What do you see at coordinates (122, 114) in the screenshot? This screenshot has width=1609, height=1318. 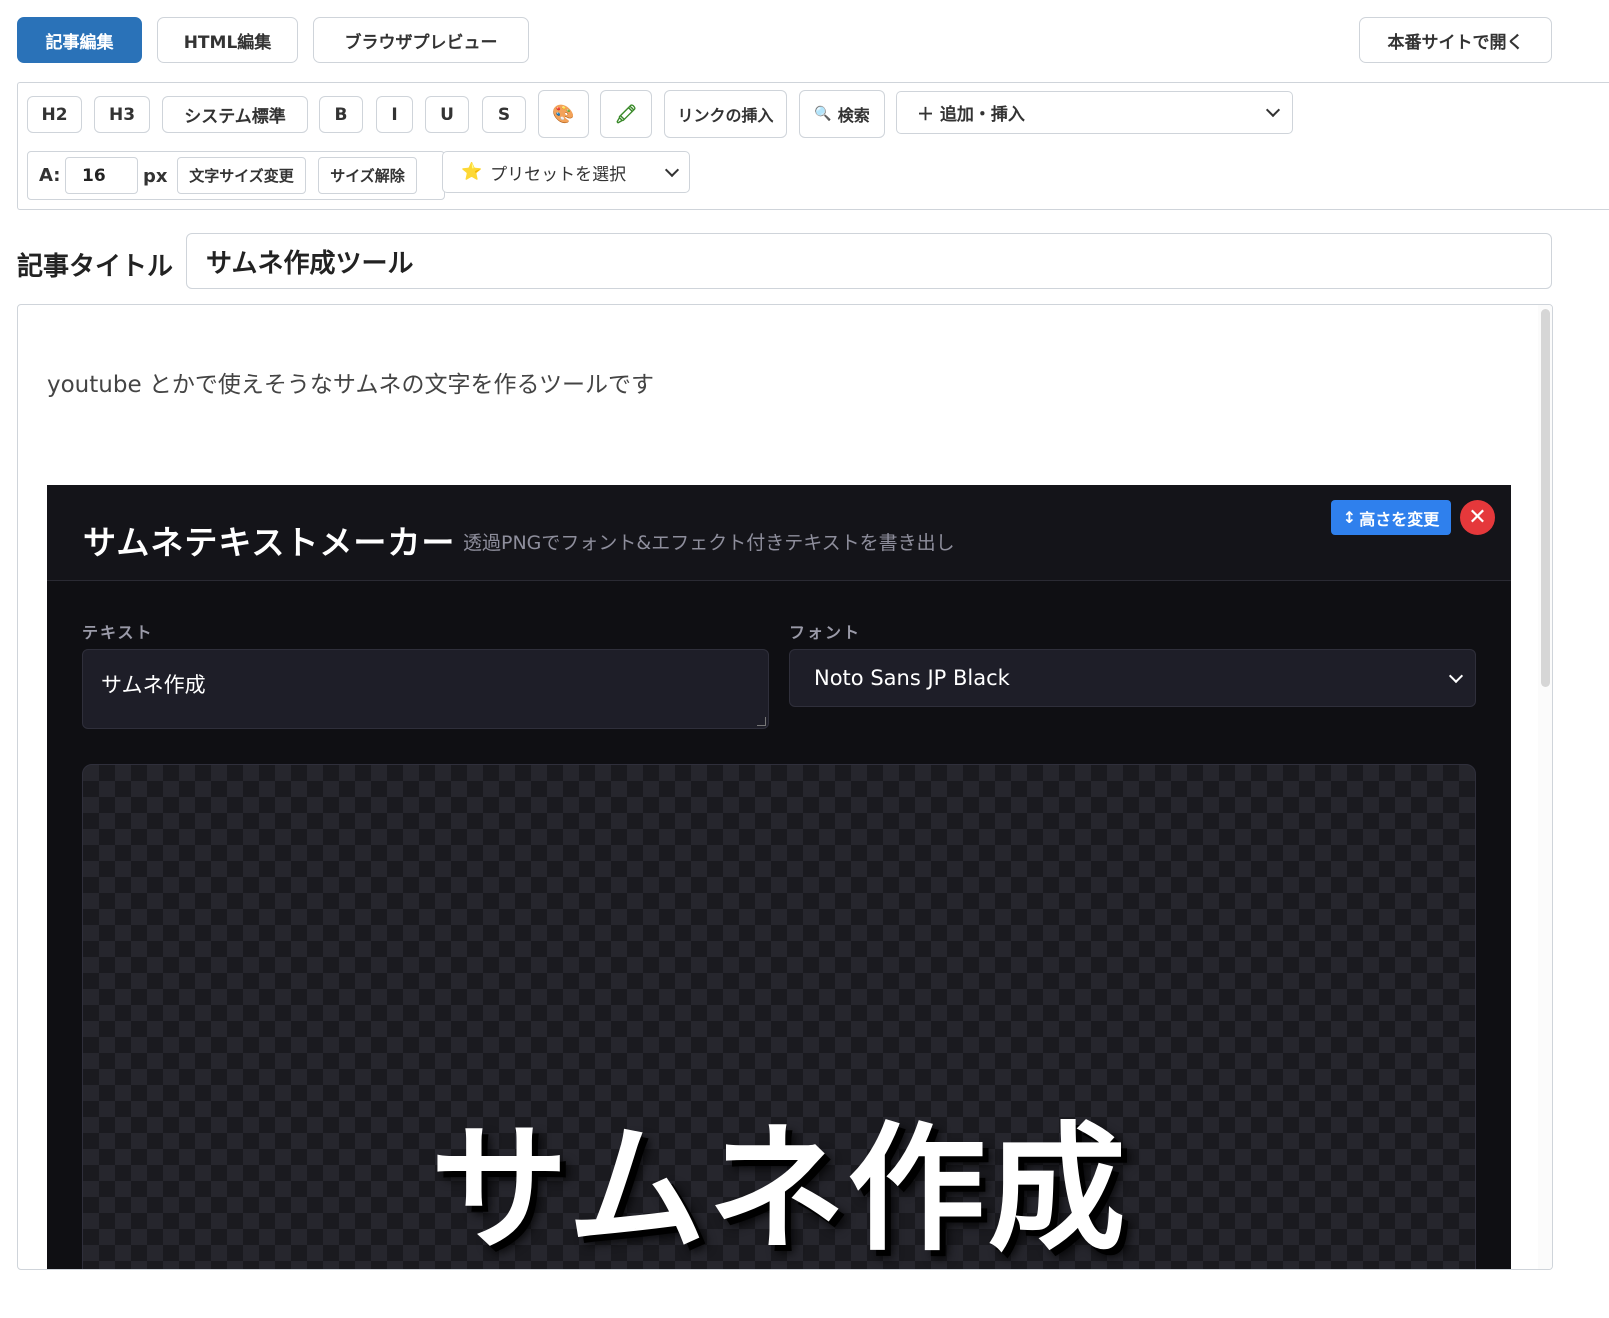 I see `h3-button: H3` at bounding box center [122, 114].